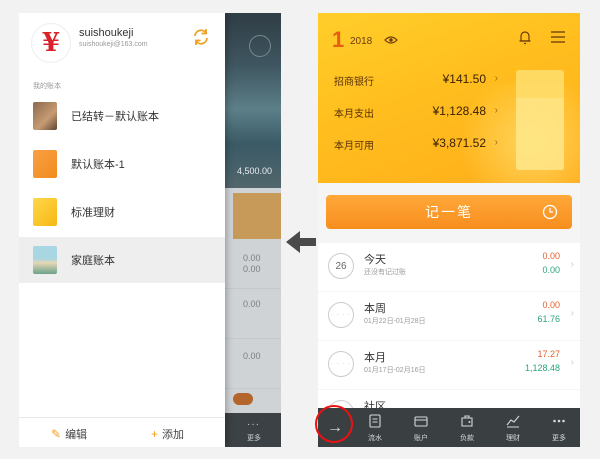 The image size is (600, 459). What do you see at coordinates (341, 266) in the screenshot?
I see `calendar-icon: 26` at bounding box center [341, 266].